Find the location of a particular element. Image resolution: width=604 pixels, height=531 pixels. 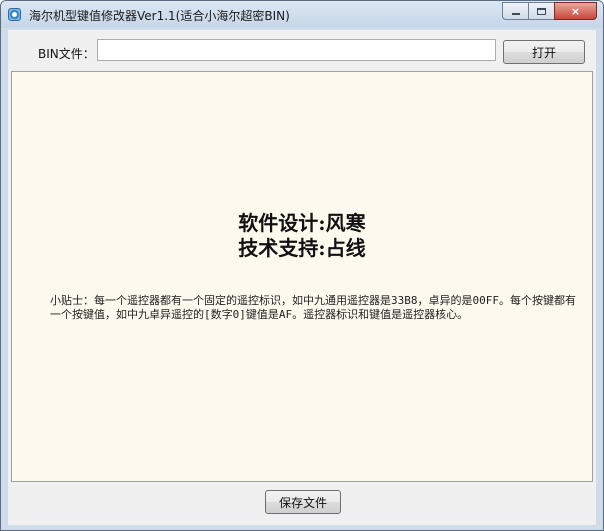

bin-file-path-input is located at coordinates (296, 50).